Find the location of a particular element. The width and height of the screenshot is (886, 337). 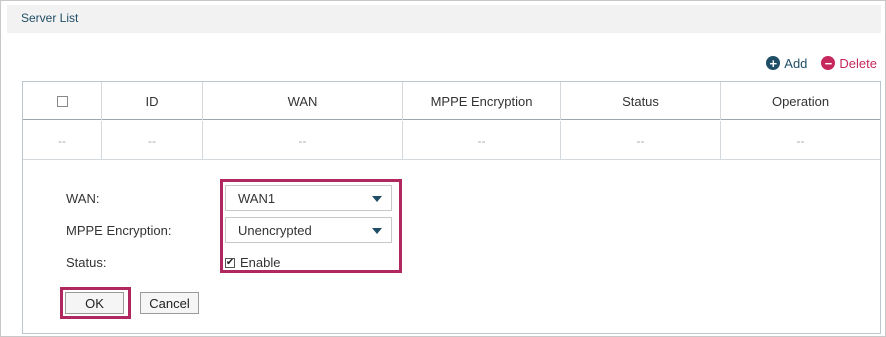

mppe-encryption-label: MPPE Encryption: is located at coordinates (119, 230).